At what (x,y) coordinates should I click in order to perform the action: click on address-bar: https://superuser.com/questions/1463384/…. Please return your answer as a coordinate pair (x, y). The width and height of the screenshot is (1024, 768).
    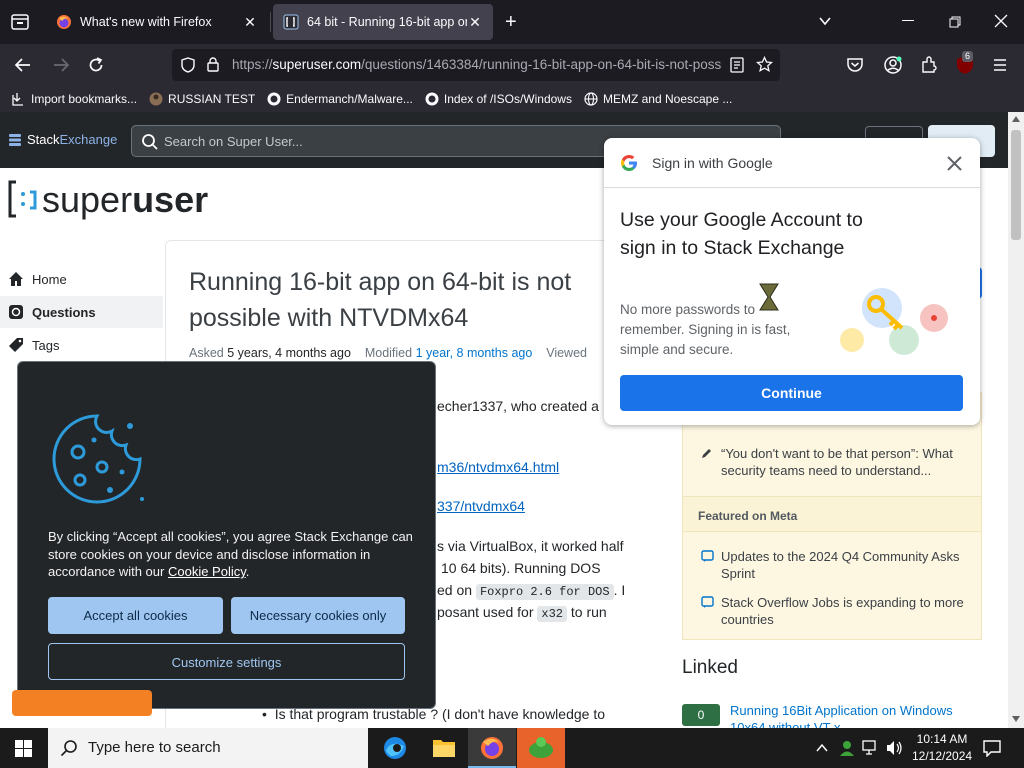
    Looking at the image, I should click on (476, 65).